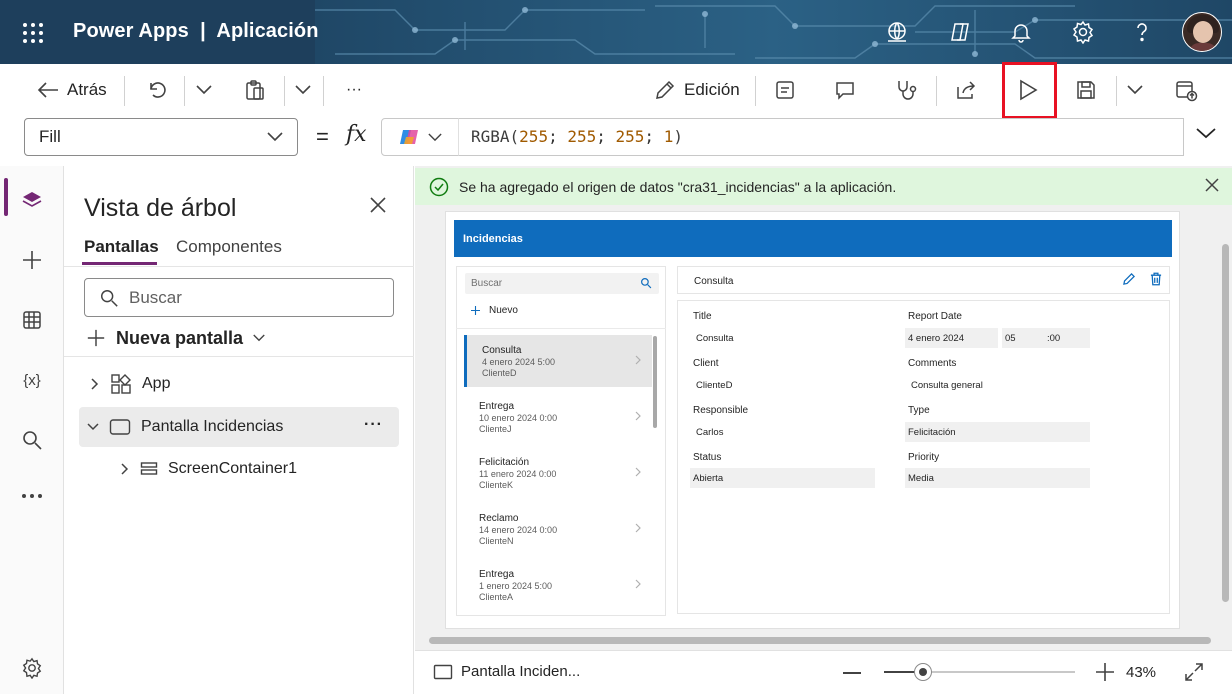  I want to click on field-value-title: Consulta, so click(783, 338).